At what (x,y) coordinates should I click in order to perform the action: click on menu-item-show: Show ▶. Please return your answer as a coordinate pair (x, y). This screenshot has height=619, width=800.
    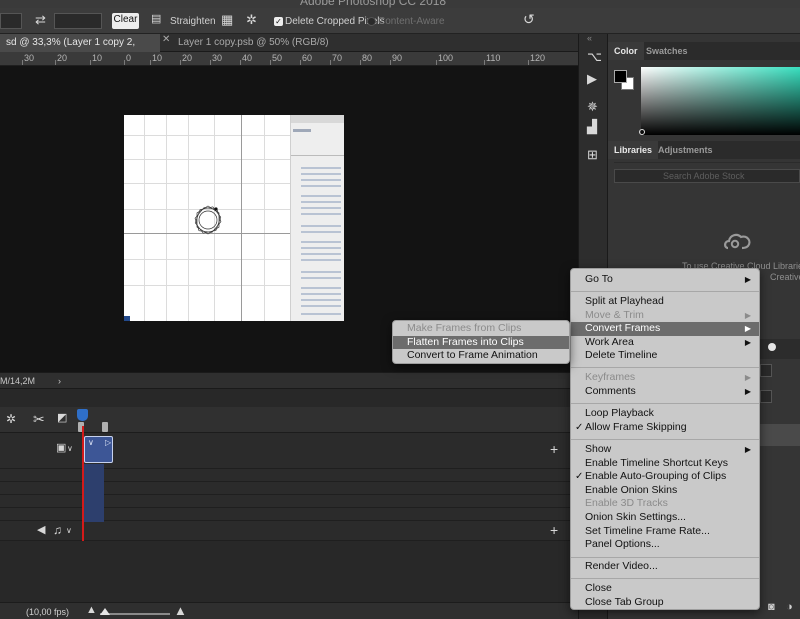
    Looking at the image, I should click on (665, 450).